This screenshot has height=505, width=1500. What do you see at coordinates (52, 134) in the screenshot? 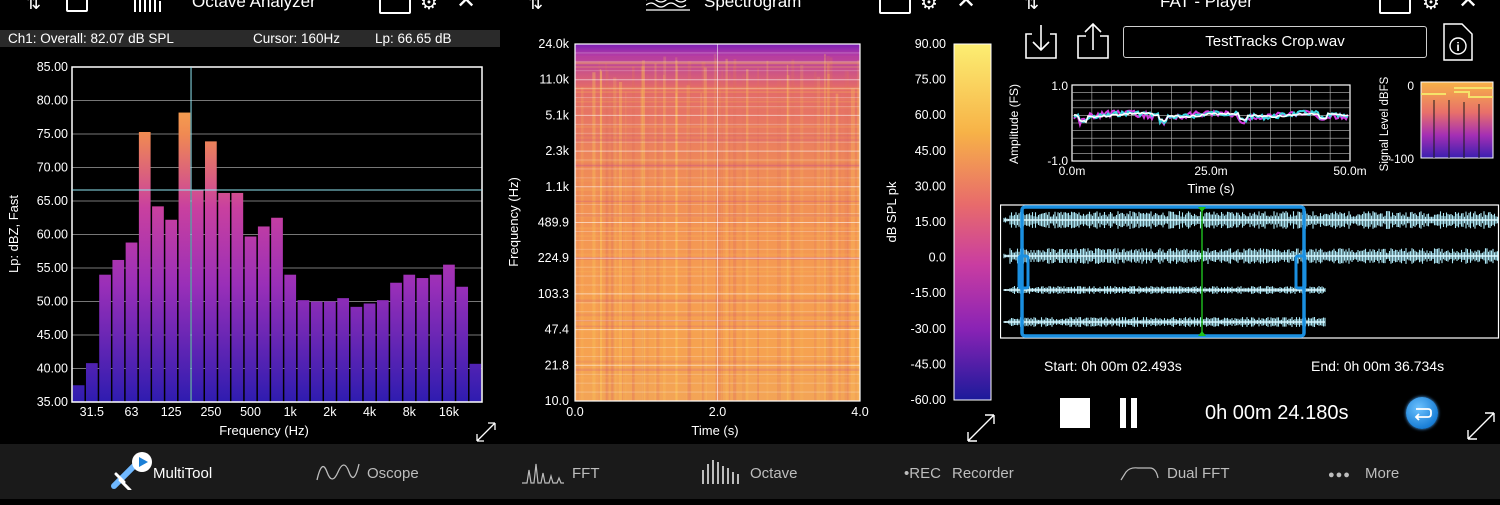
I see `y-tick-label: 75.00` at bounding box center [52, 134].